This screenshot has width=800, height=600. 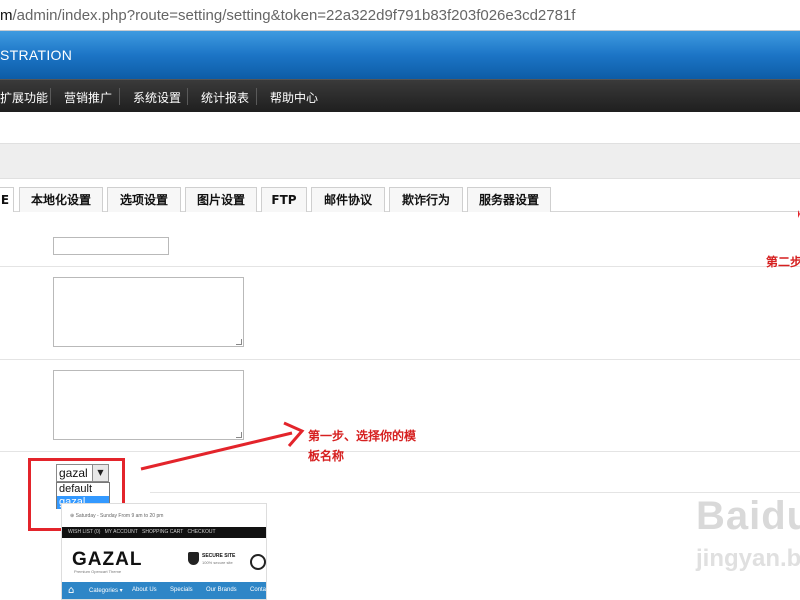 I want to click on preview-link: WISH LIST (0), so click(x=84, y=532).